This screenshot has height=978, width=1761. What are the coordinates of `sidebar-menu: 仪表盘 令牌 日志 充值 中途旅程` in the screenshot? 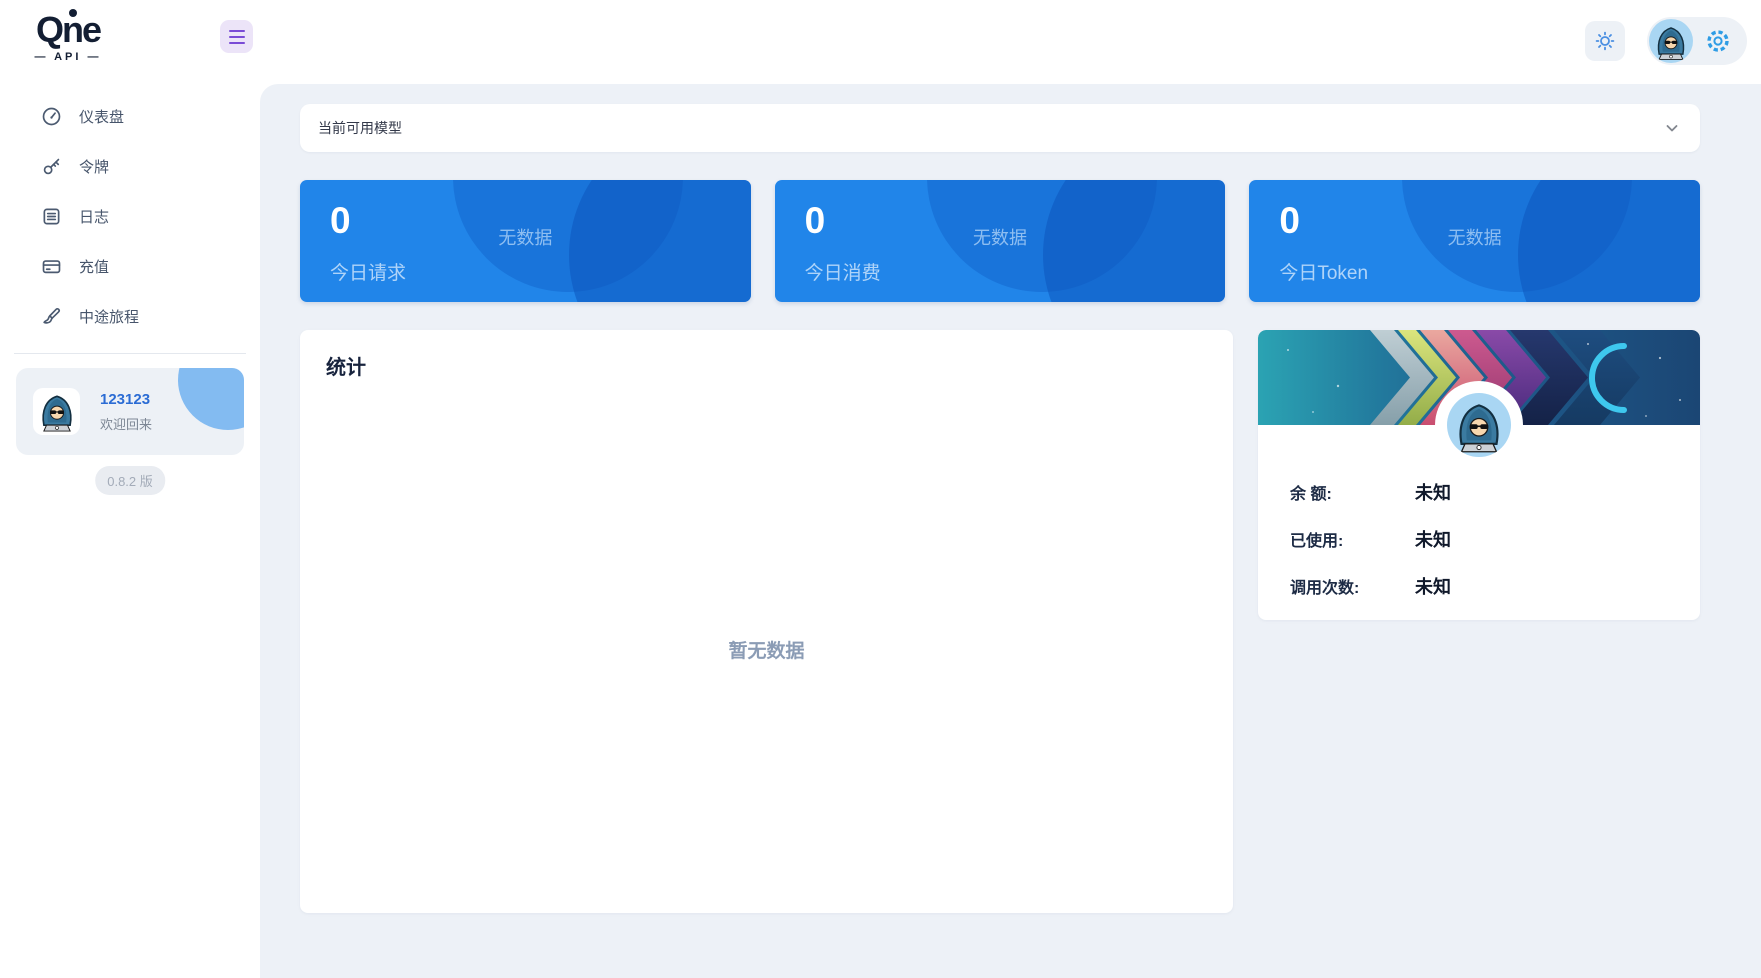 It's located at (130, 216).